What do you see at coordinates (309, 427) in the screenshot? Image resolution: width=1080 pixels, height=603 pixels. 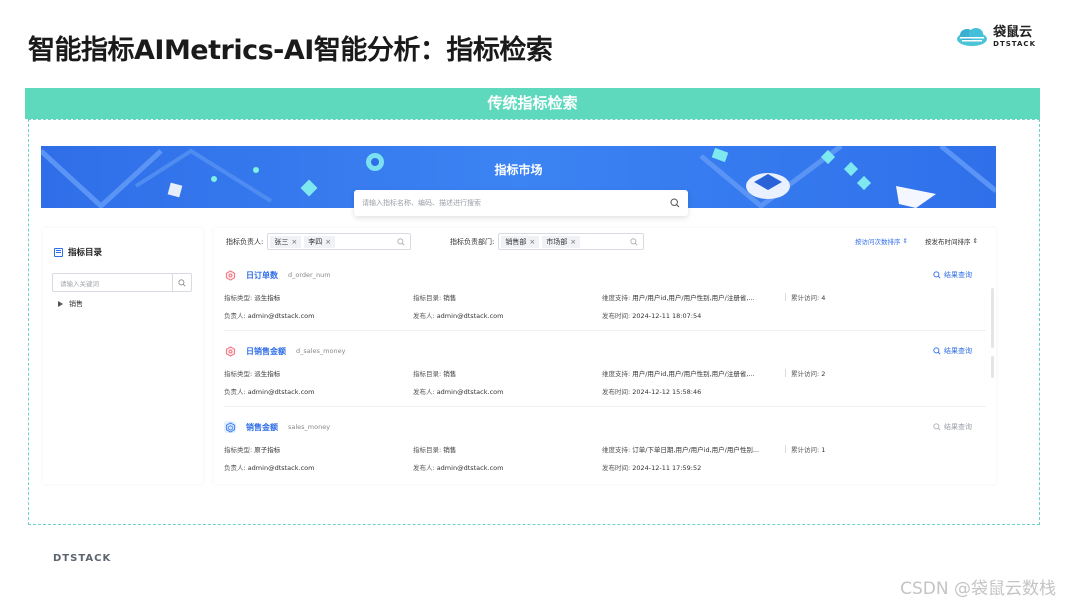 I see `metric-code: sales_money` at bounding box center [309, 427].